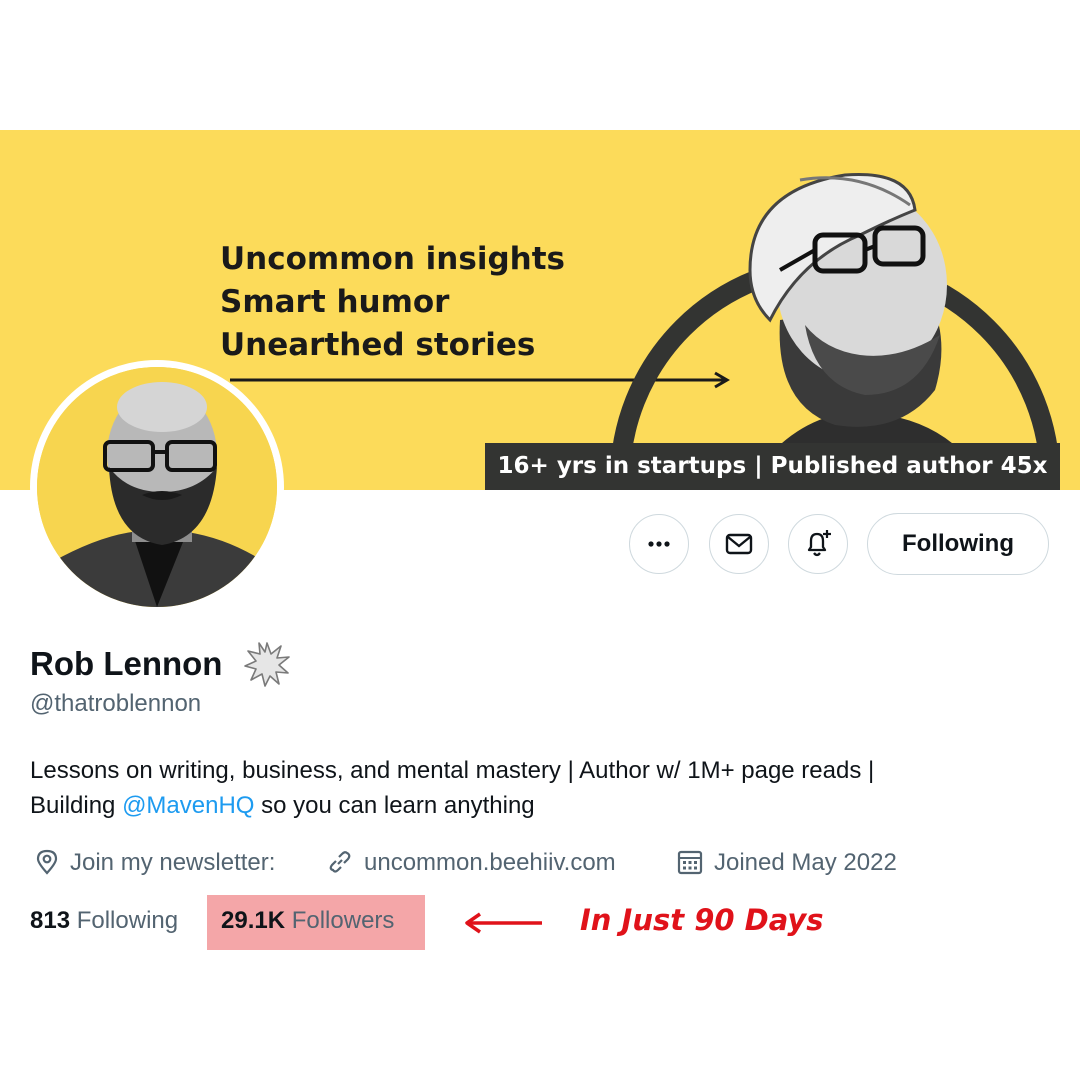 The width and height of the screenshot is (1080, 1080). What do you see at coordinates (503, 923) in the screenshot?
I see `red-arrow-icon` at bounding box center [503, 923].